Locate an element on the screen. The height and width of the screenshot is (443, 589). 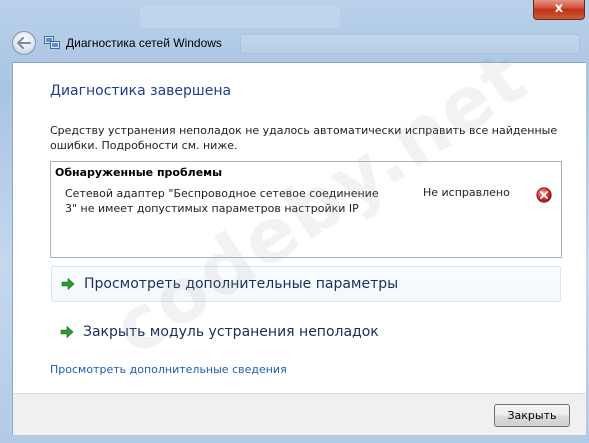
view-advanced-options-action: Просмотреть дополнительные параметры is located at coordinates (306, 284).